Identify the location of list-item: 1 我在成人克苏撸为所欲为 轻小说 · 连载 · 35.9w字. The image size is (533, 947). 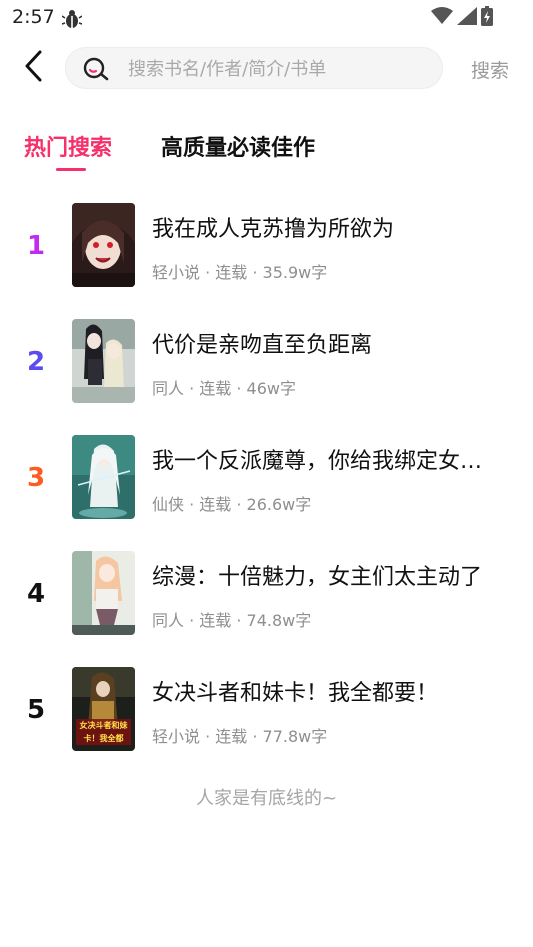
(266, 245).